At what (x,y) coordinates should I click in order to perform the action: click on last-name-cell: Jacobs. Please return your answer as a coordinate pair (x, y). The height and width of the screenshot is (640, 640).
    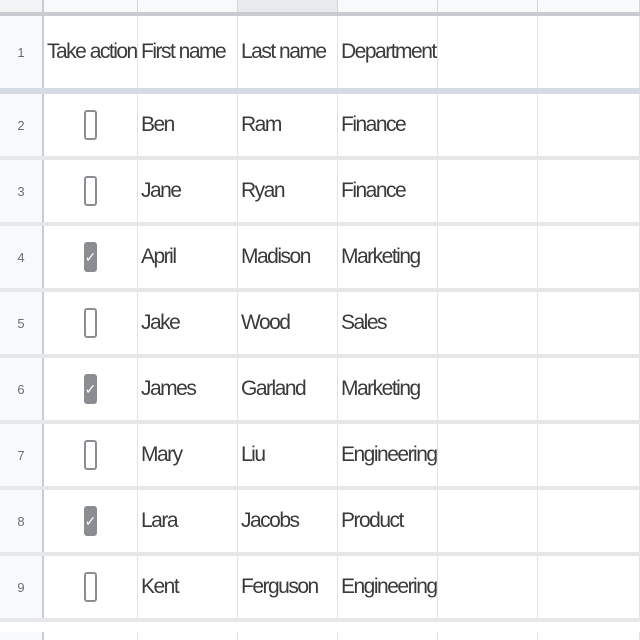
    Looking at the image, I should click on (288, 521).